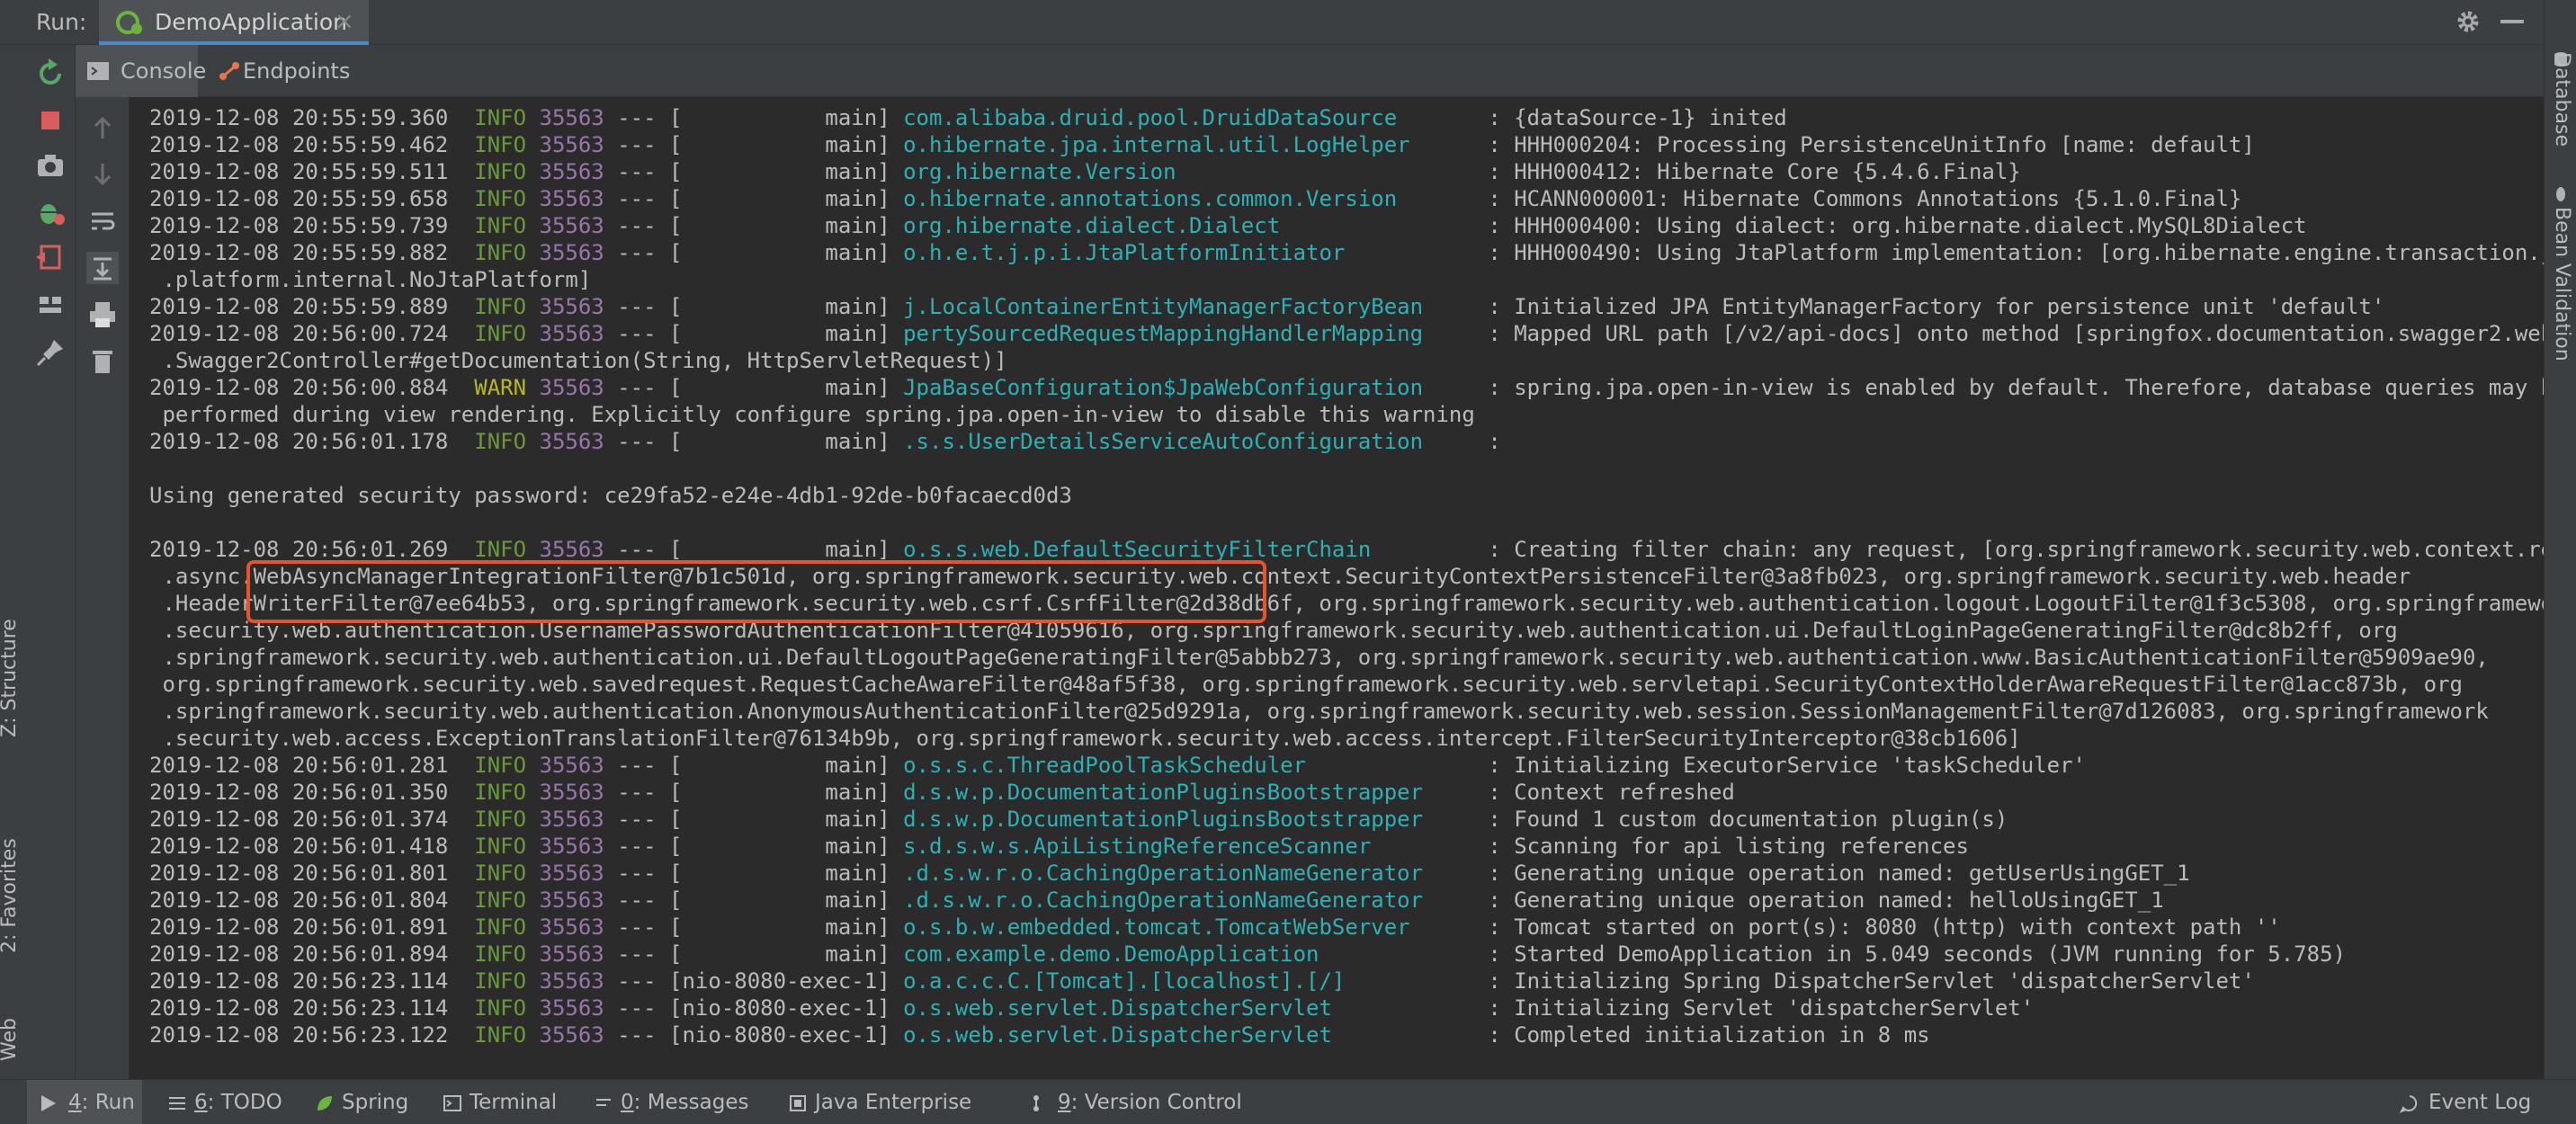 The height and width of the screenshot is (1124, 2576). Describe the element at coordinates (299, 225) in the screenshot. I see `log-timestamp: 2019-12-08 20:55:59.739` at that location.